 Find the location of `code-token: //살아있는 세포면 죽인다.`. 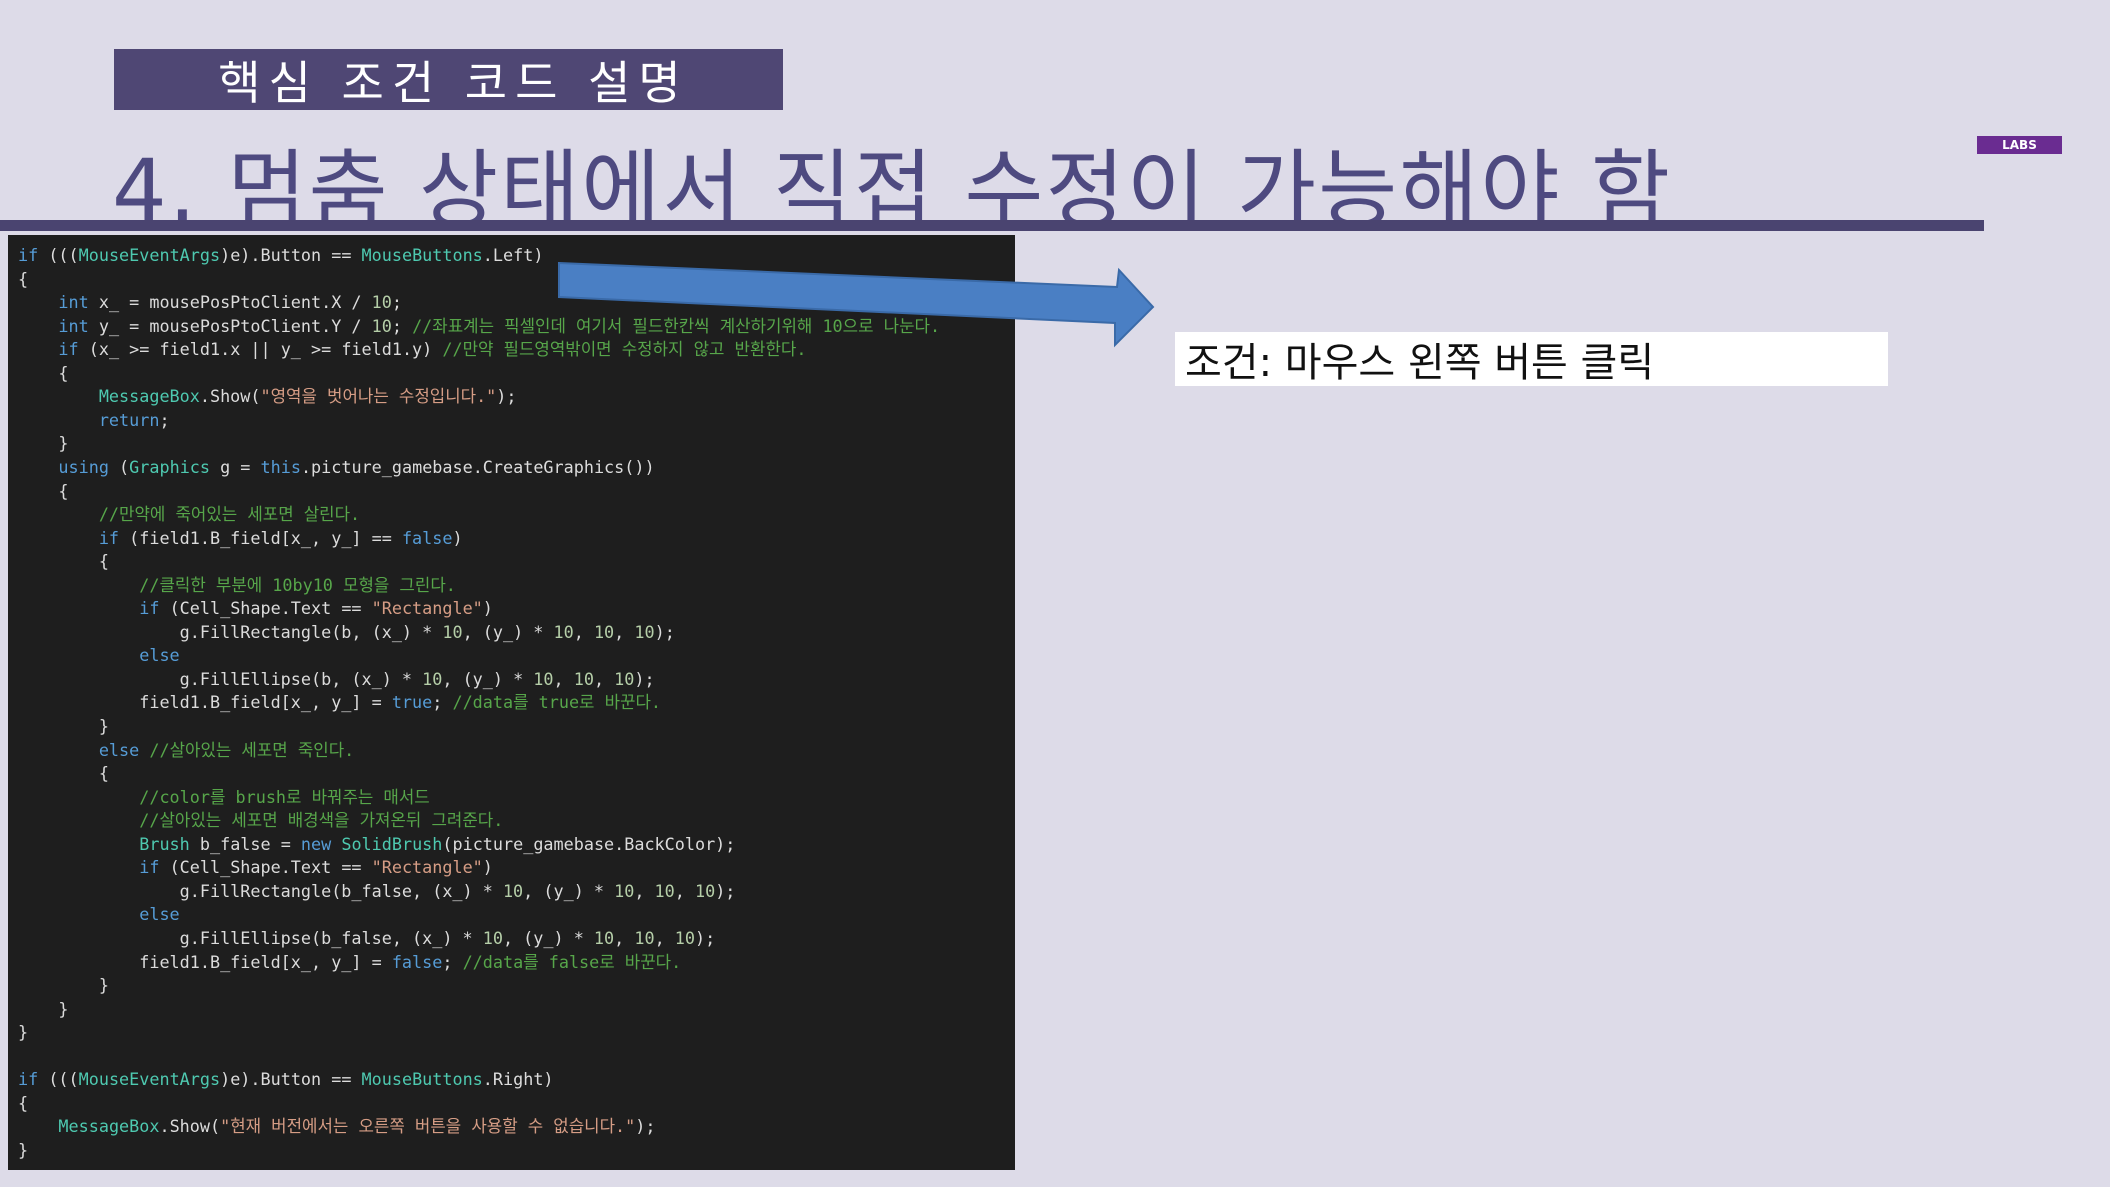

code-token: //살아있는 세포면 죽인다. is located at coordinates (252, 749).